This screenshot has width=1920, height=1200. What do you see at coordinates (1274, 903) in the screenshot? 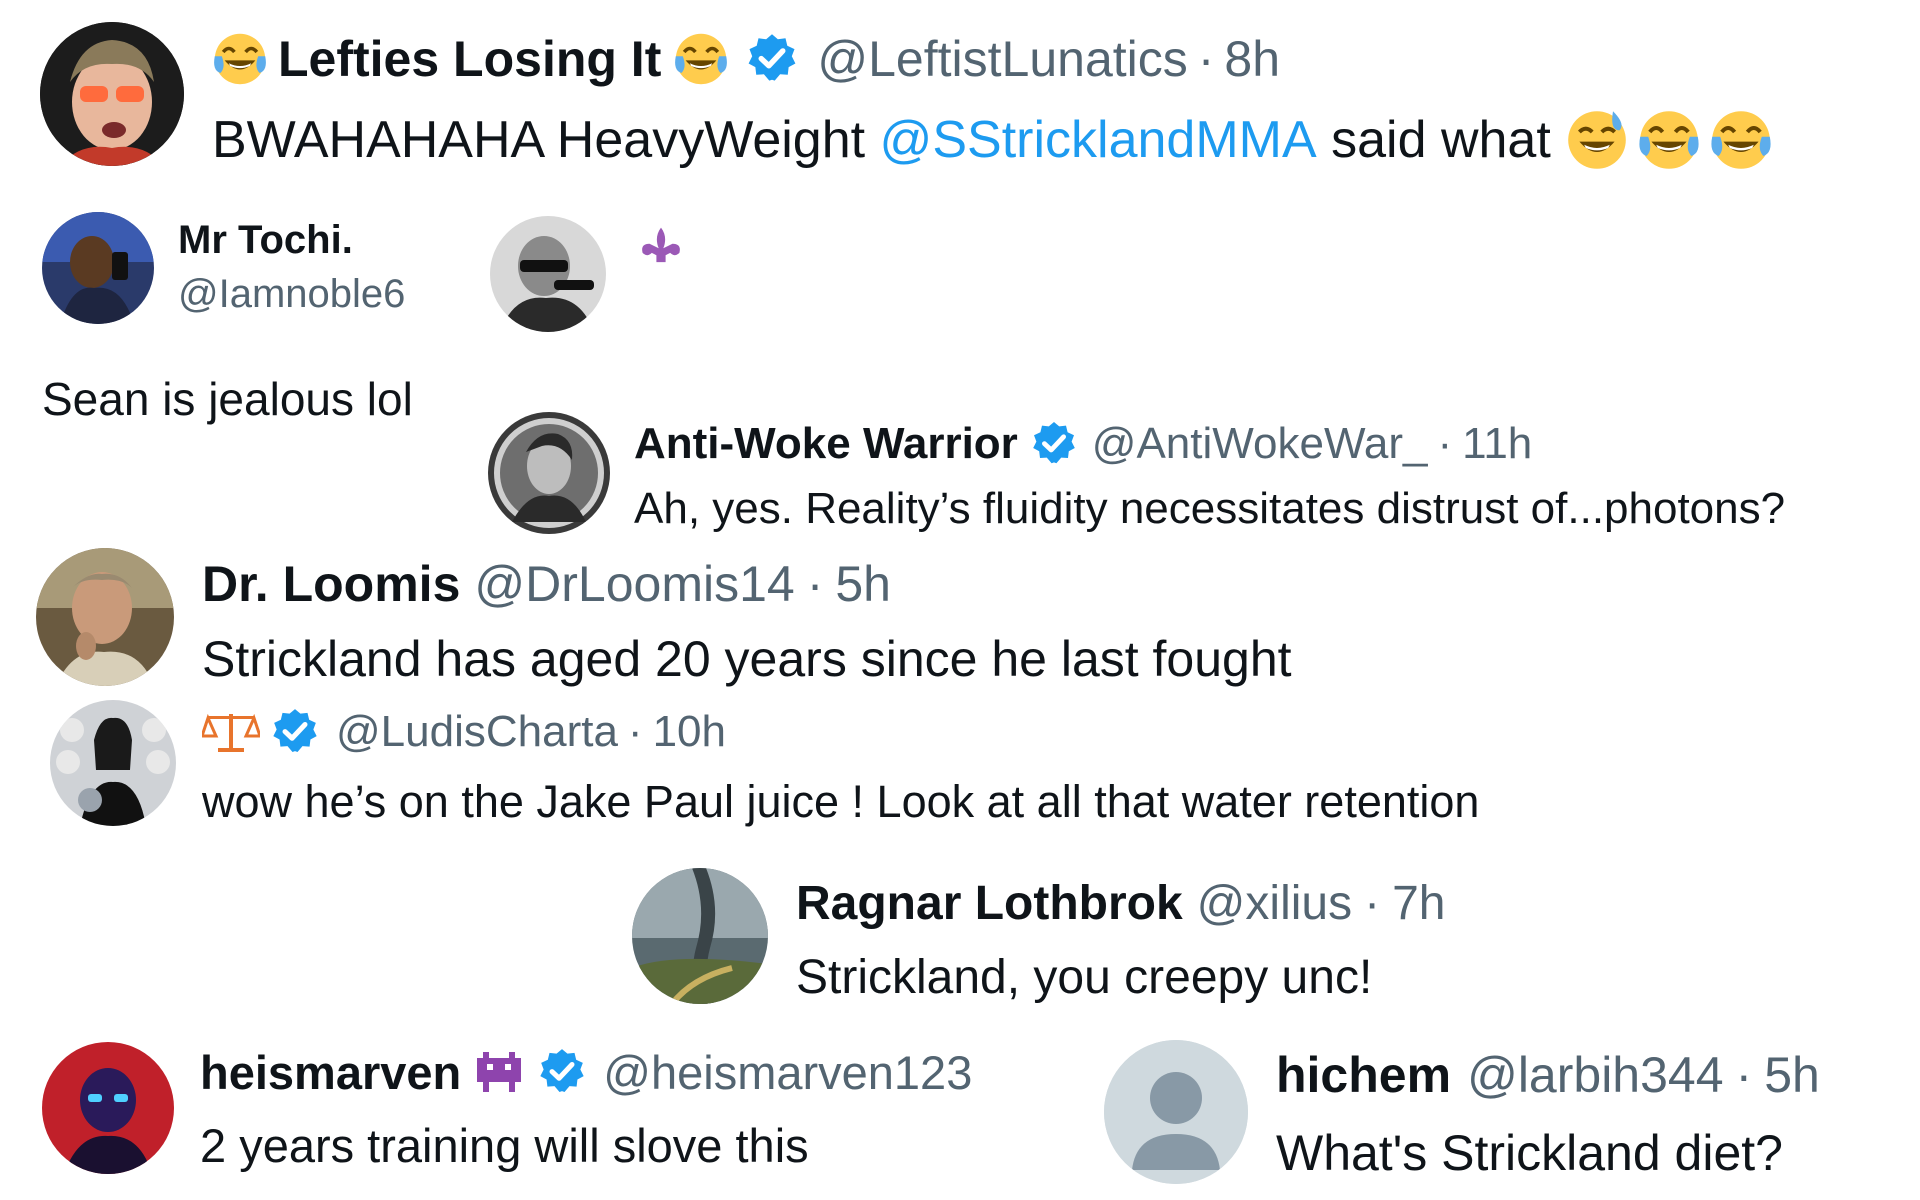
I see `author-handle: @xilius` at bounding box center [1274, 903].